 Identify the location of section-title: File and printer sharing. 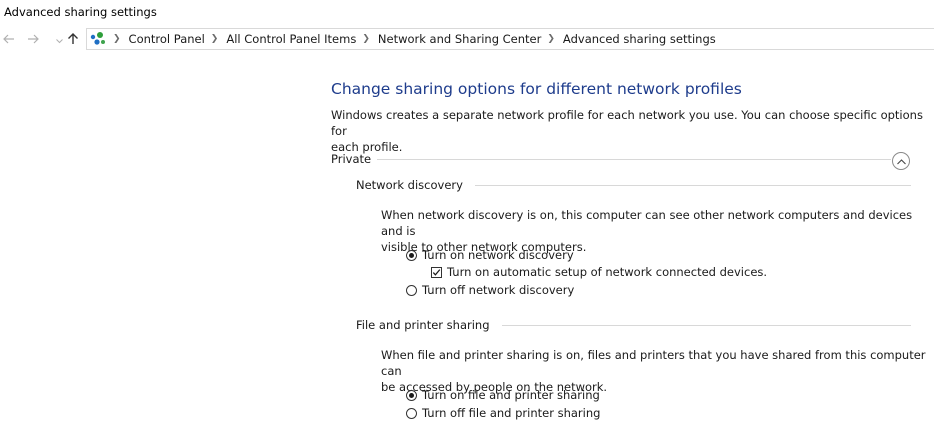
(423, 325).